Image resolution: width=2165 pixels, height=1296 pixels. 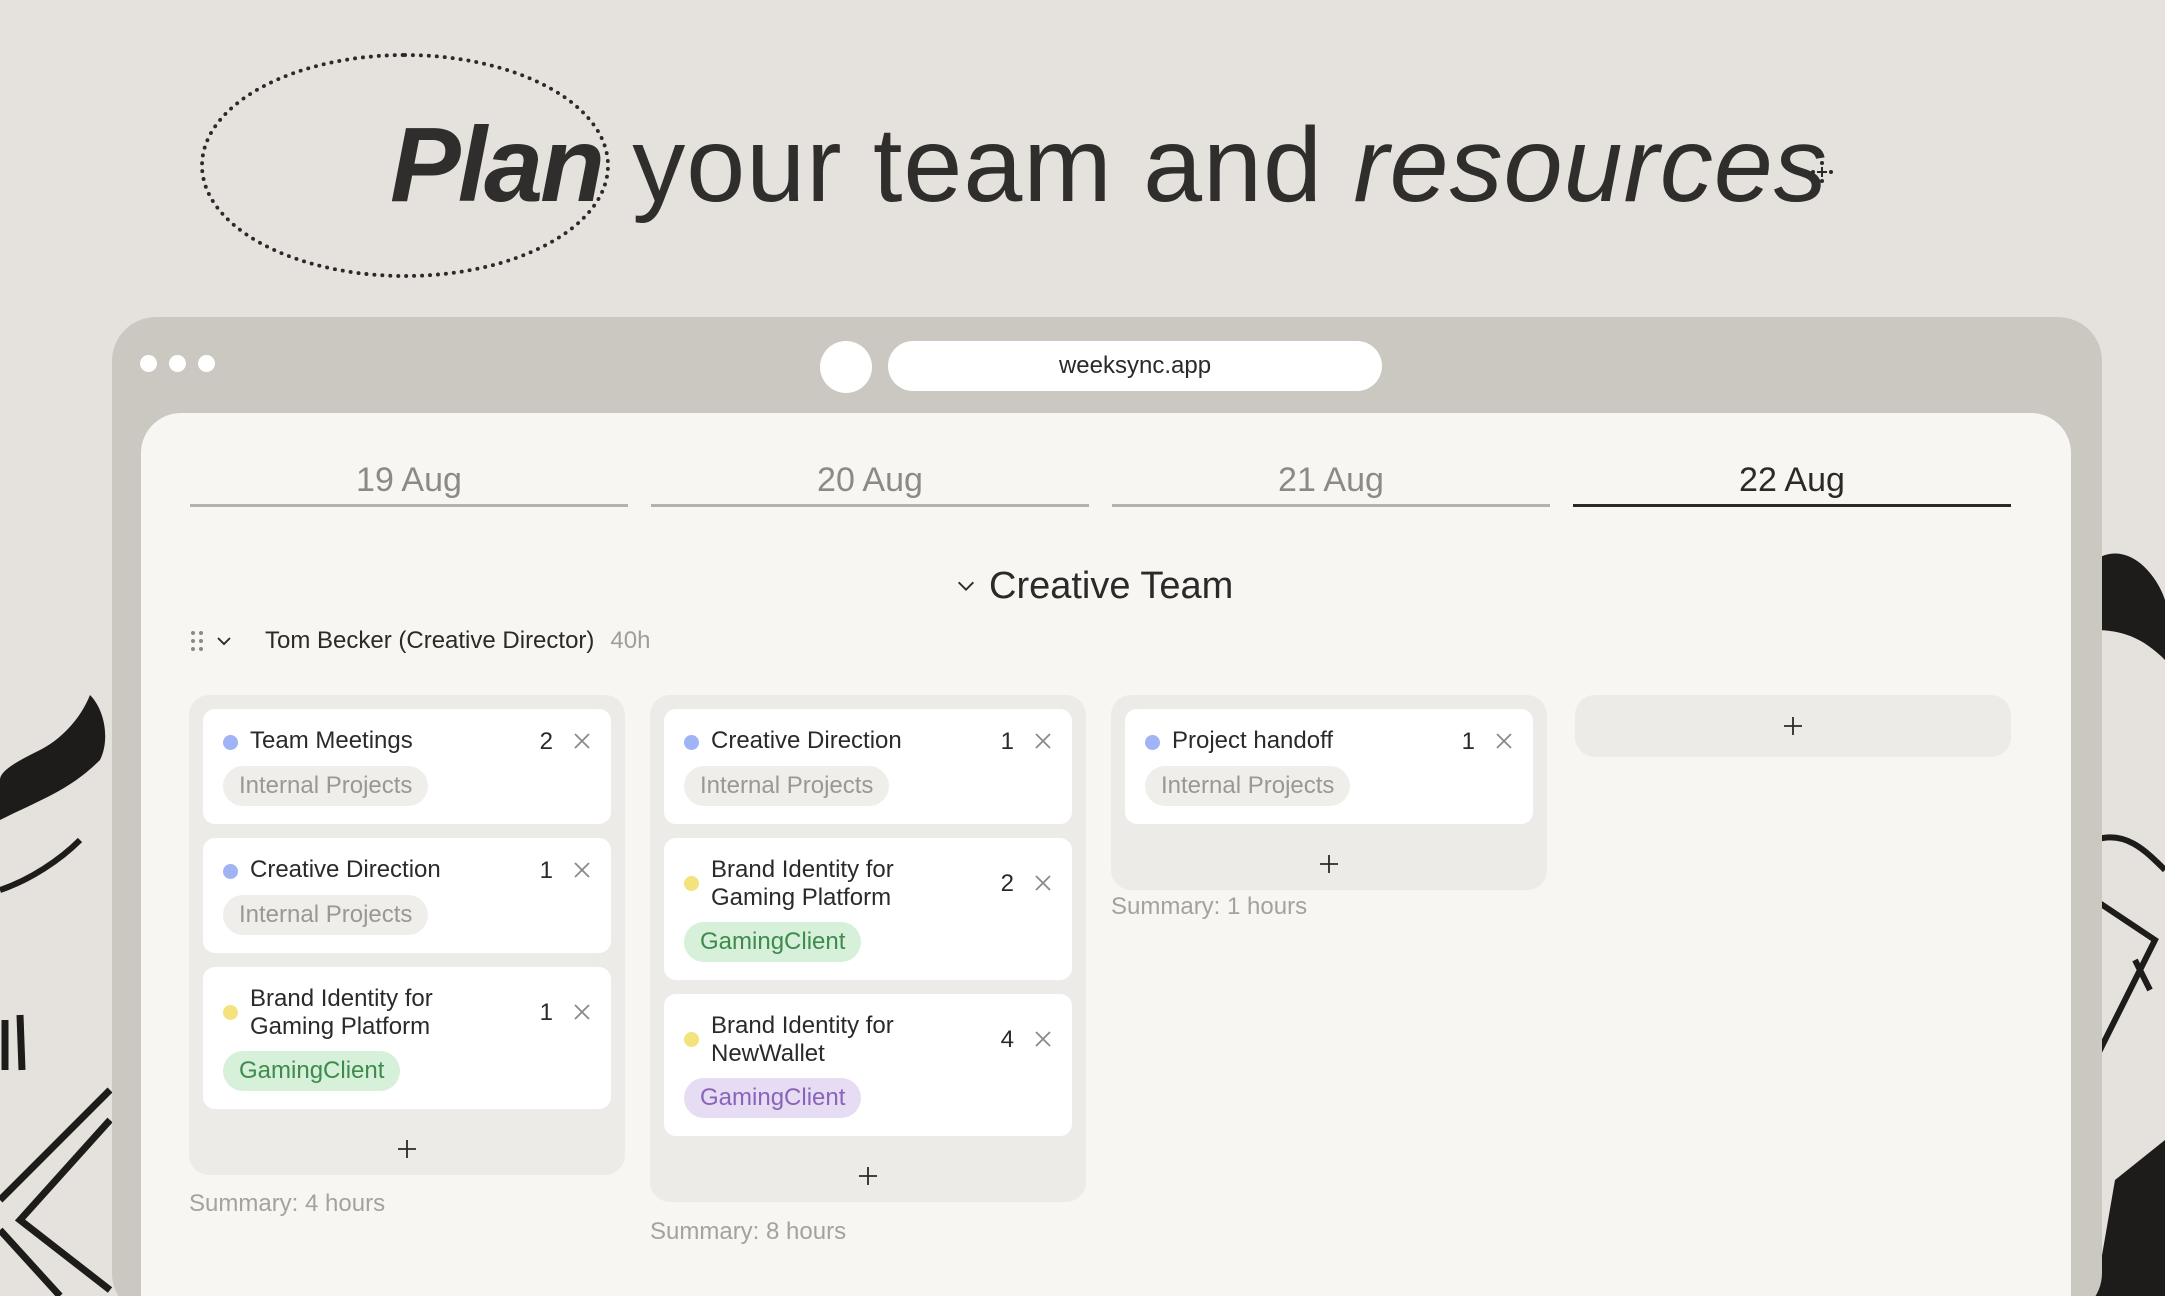 I want to click on task-title: Team Meetings, so click(x=331, y=740).